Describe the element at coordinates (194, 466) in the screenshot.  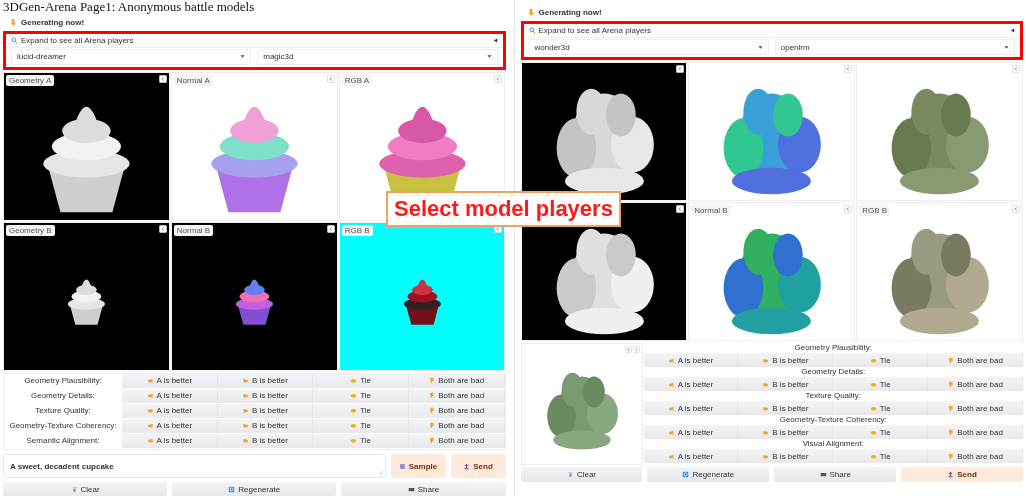
I see `prompt-field: A sweet, decadent cupcake` at that location.